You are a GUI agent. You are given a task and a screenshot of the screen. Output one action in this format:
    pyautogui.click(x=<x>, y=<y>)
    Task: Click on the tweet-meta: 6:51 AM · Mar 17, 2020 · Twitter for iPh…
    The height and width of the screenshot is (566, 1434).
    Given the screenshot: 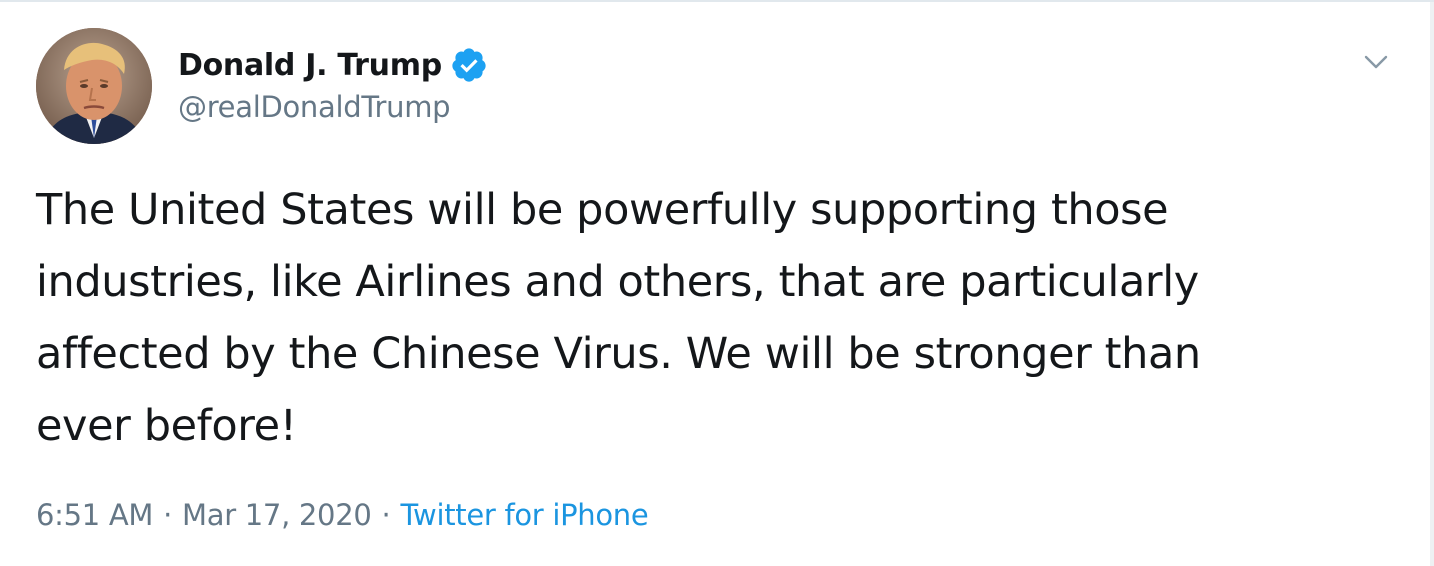 What is the action you would take?
    pyautogui.click(x=342, y=515)
    